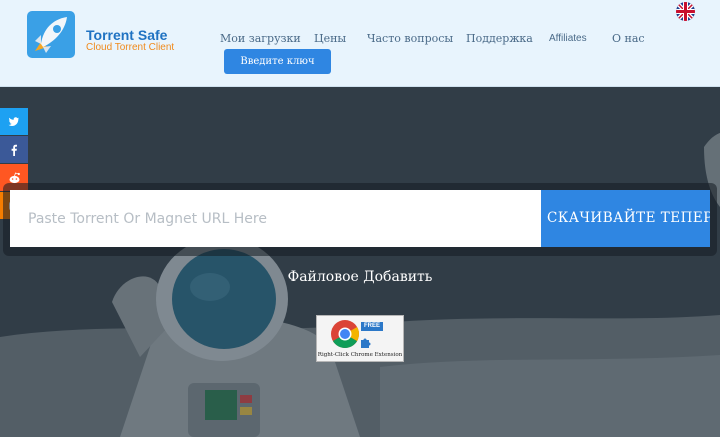 Image resolution: width=720 pixels, height=437 pixels. Describe the element at coordinates (360, 338) in the screenshot. I see `chrome-extension-badge: FREE Right-Click Chrome Extension` at that location.